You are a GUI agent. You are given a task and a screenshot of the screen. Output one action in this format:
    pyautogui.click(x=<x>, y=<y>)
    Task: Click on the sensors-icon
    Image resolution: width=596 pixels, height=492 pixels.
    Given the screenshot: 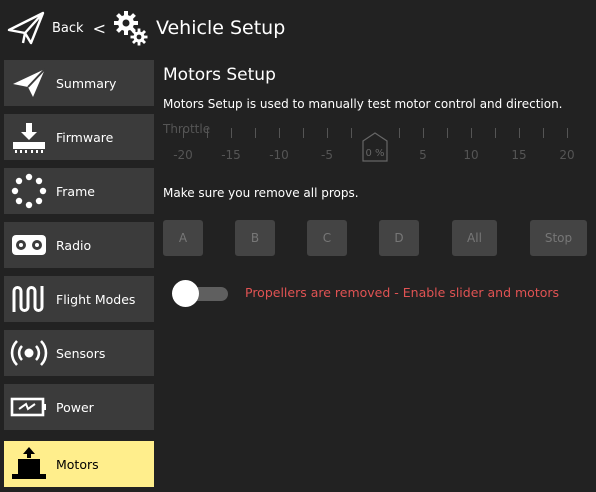 What is the action you would take?
    pyautogui.click(x=29, y=353)
    